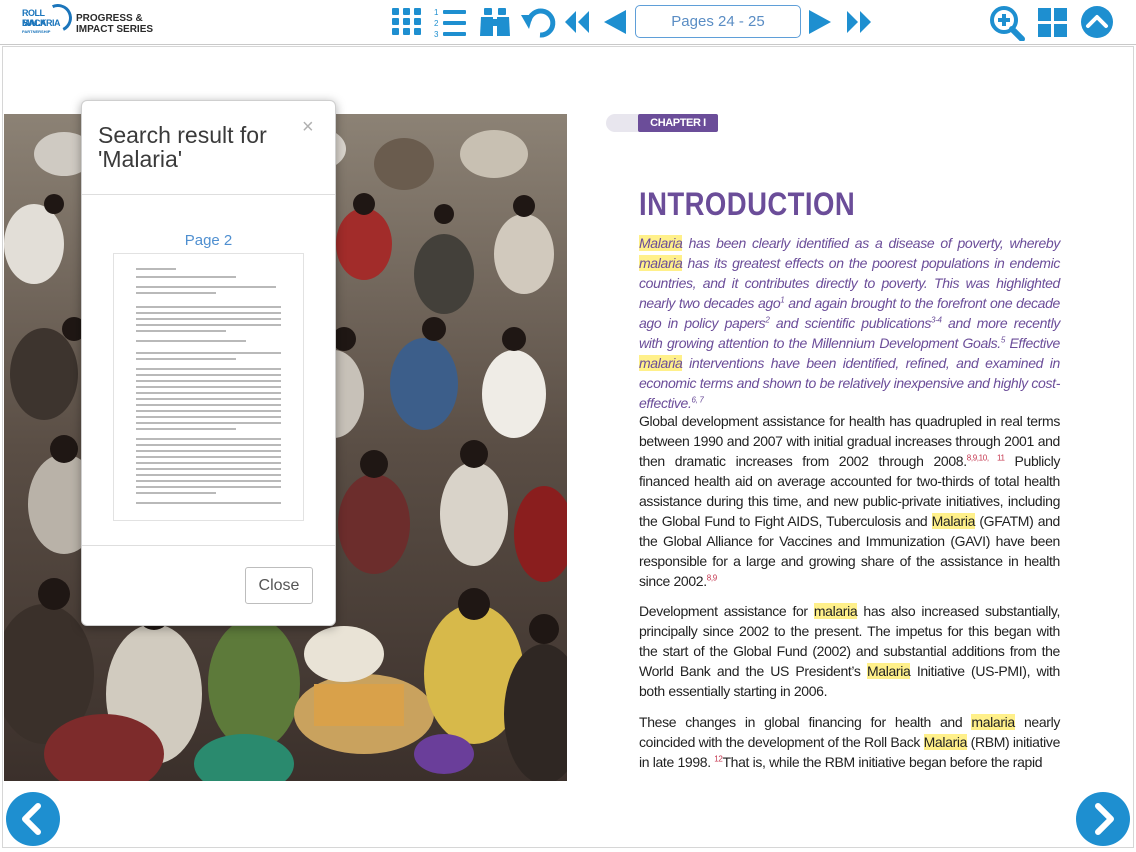 The height and width of the screenshot is (852, 1136). Describe the element at coordinates (436, 12) in the screenshot. I see `svg-text: 1` at that location.